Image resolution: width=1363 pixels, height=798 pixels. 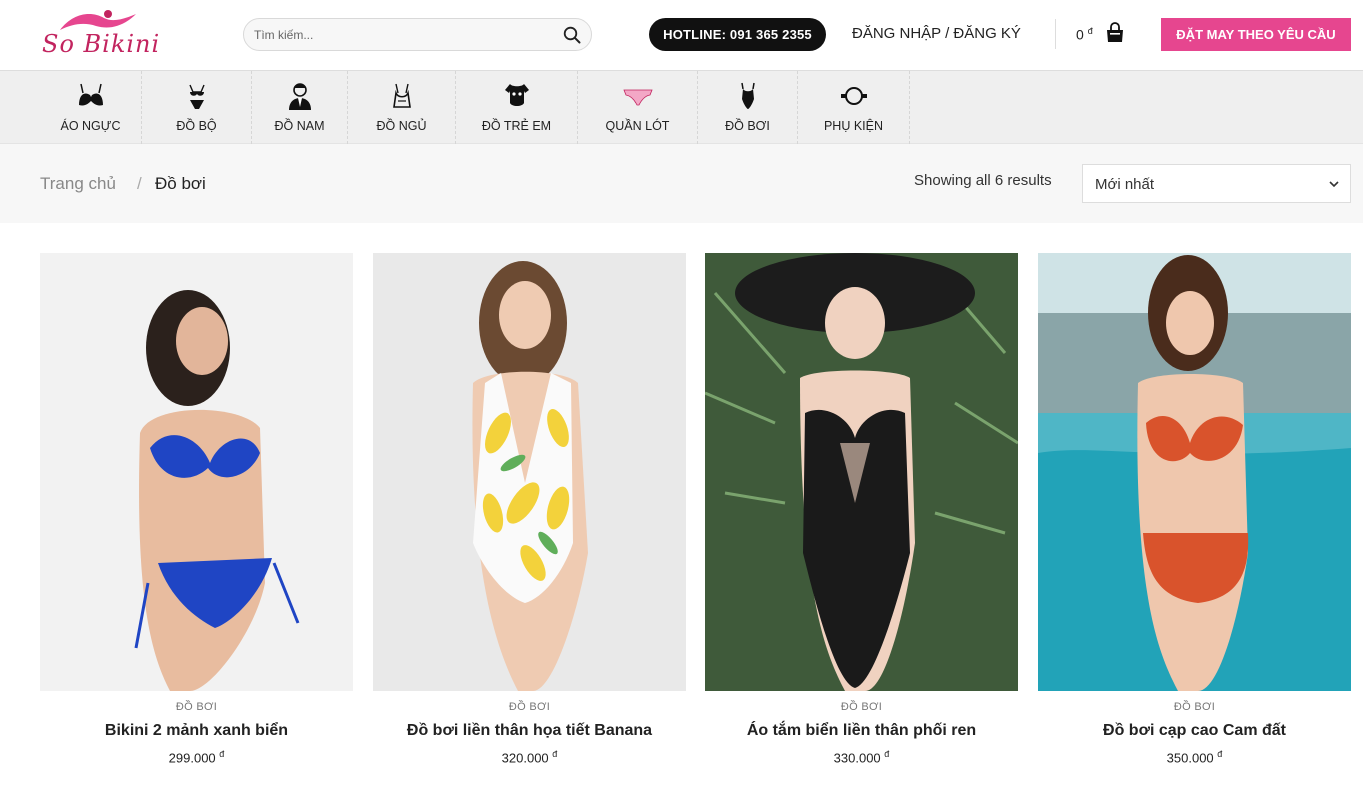 I want to click on product-price-value: 350.000, so click(x=1190, y=758).